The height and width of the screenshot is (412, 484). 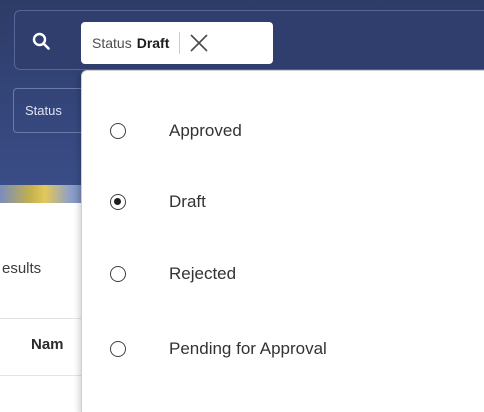 I want to click on option-label: Draft, so click(x=187, y=201).